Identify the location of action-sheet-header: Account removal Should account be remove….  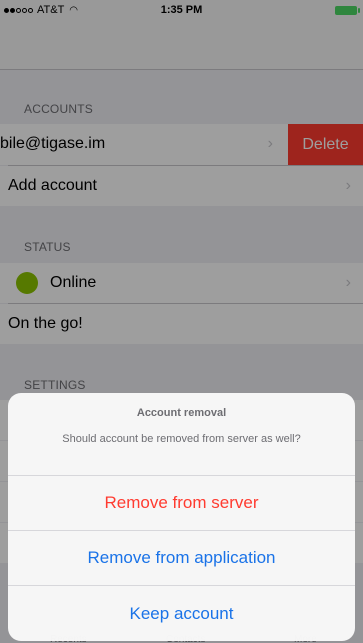
(181, 434).